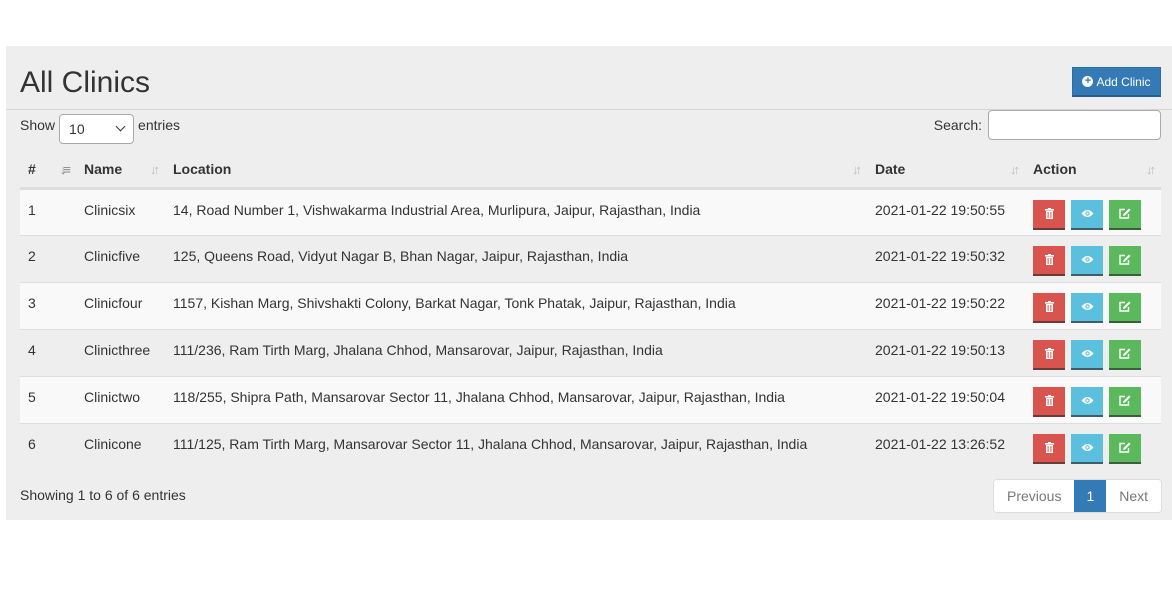 This screenshot has height=613, width=1172. What do you see at coordinates (1123, 81) in the screenshot?
I see `add-clinic-label: Add Clinic` at bounding box center [1123, 81].